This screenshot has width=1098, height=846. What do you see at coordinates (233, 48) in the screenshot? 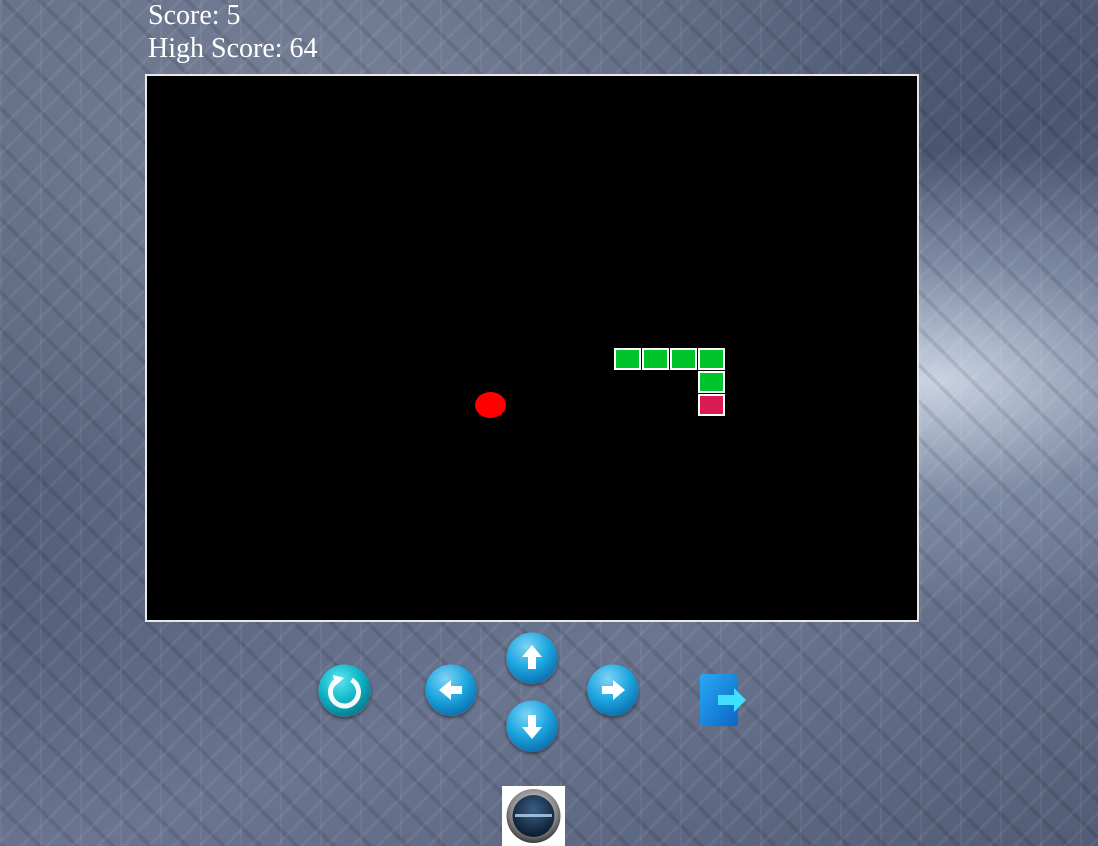
I see `high-score-label: High Score: 64` at bounding box center [233, 48].